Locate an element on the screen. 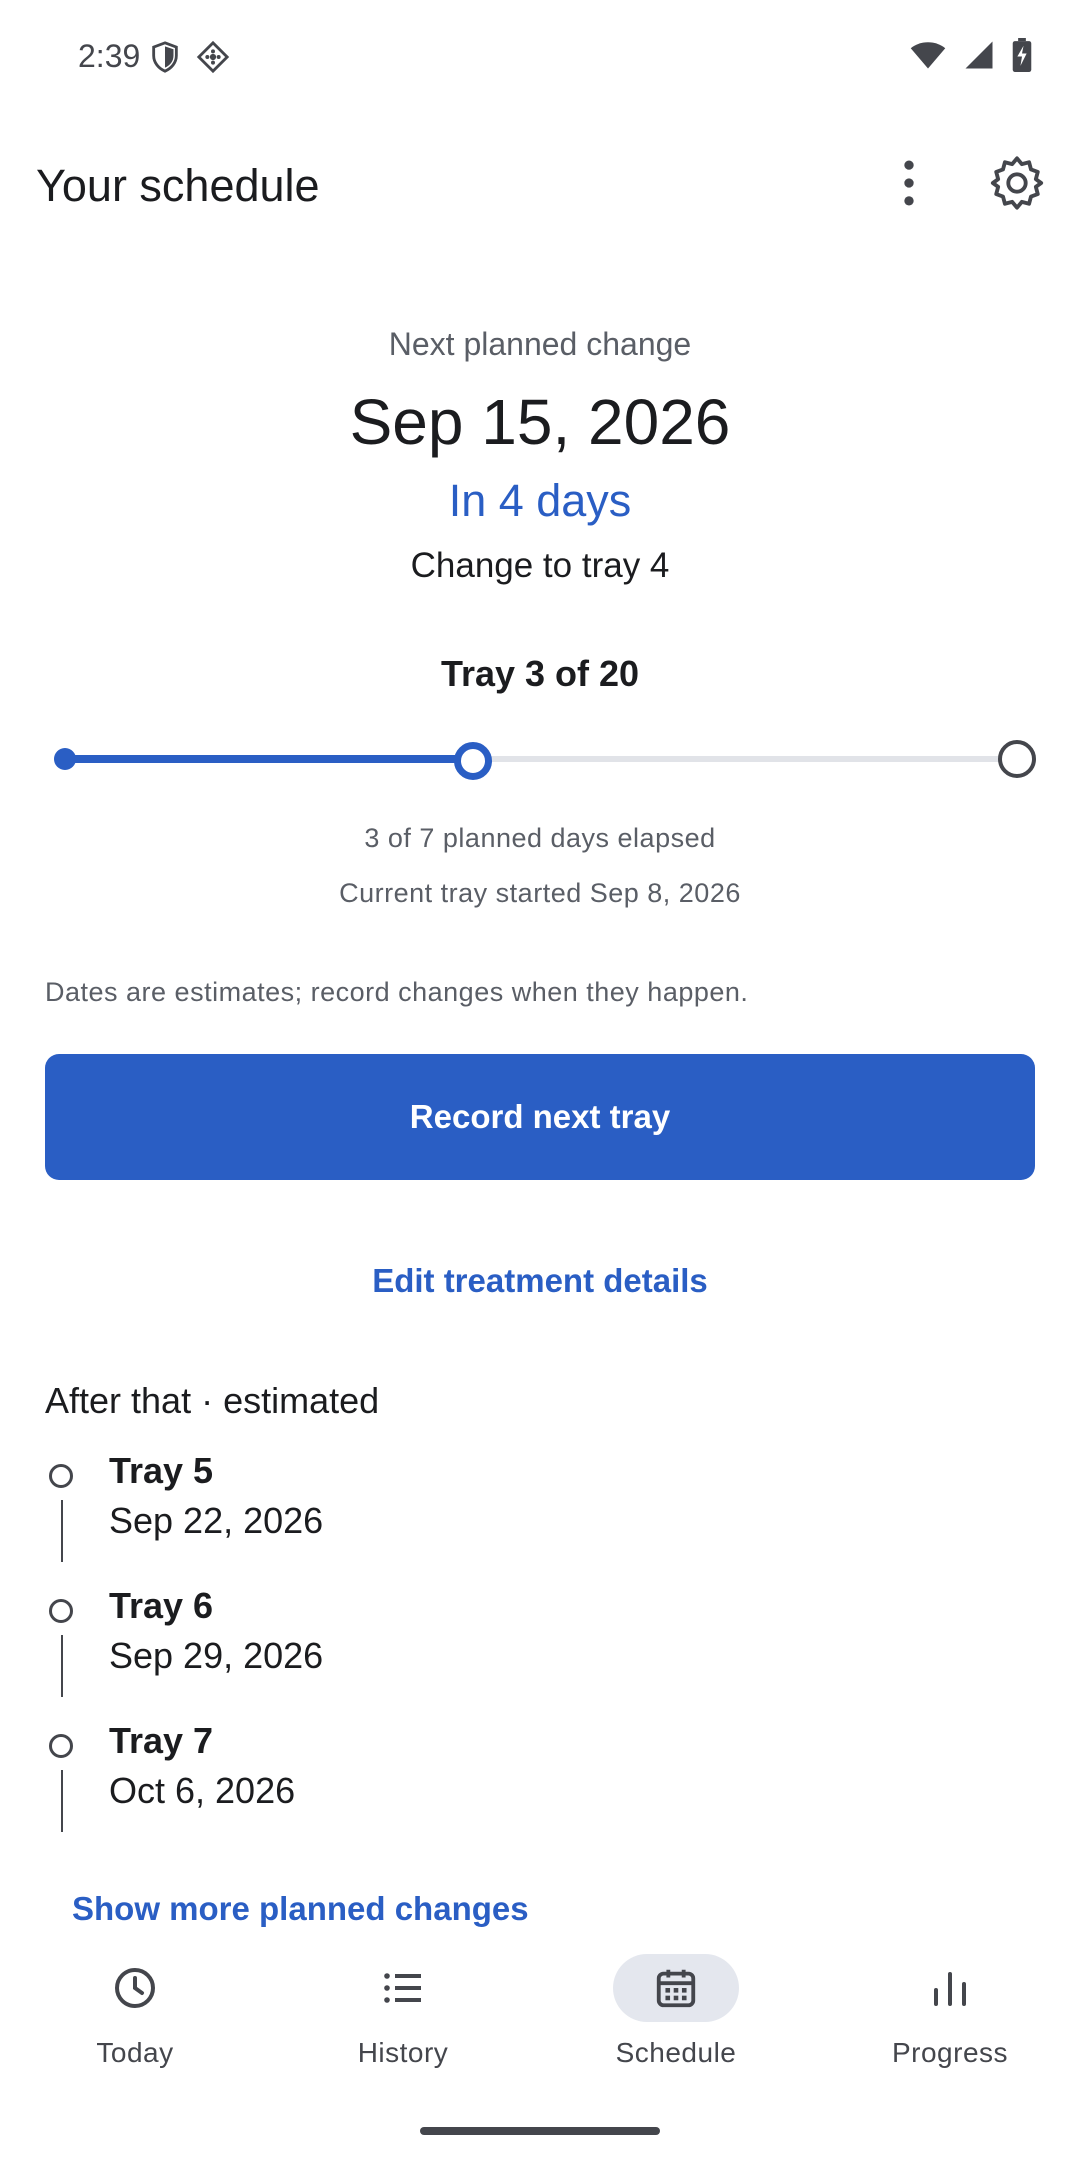  nav-item-schedule: Schedule is located at coordinates (676, 2010).